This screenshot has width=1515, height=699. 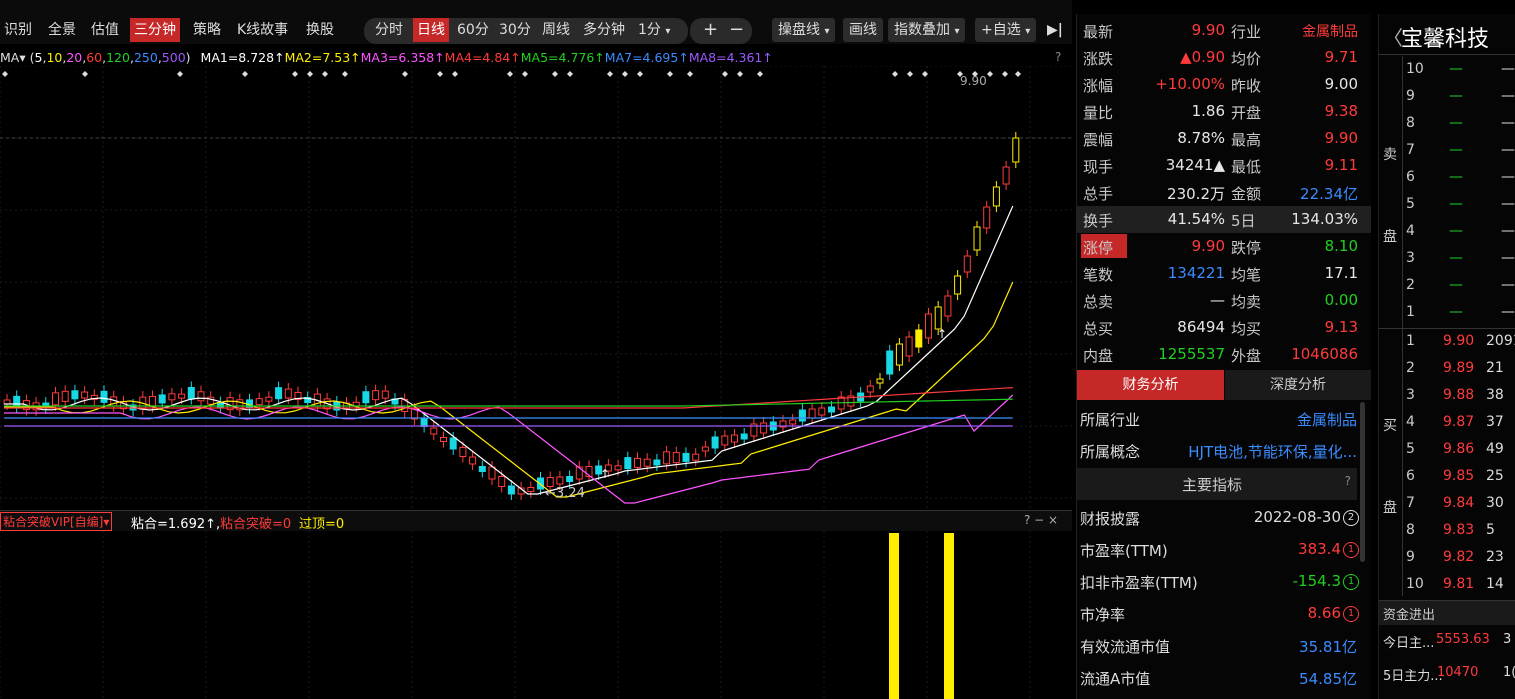 I want to click on indicator-window-controls: ? − ×, so click(x=1041, y=520).